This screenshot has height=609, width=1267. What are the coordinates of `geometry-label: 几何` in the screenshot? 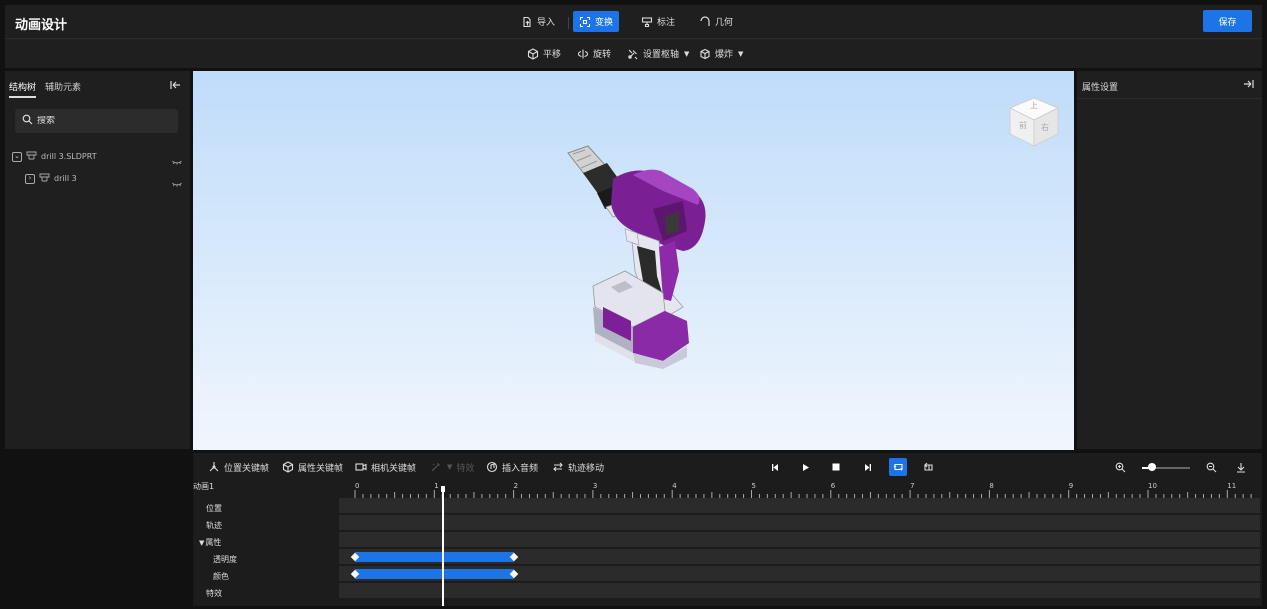 It's located at (724, 23).